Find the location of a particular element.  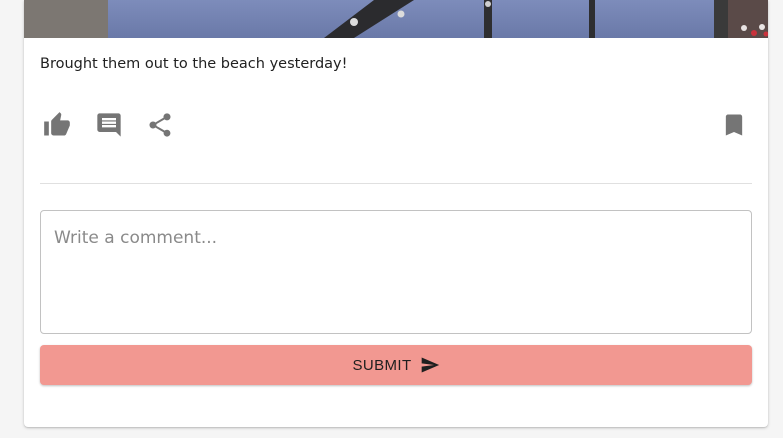

comment-icon is located at coordinates (109, 125).